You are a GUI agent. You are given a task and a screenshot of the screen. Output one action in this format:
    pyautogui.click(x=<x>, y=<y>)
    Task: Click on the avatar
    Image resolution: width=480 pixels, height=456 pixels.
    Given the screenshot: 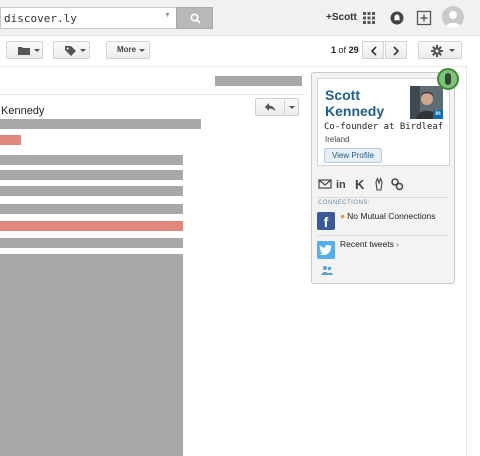 What is the action you would take?
    pyautogui.click(x=453, y=17)
    